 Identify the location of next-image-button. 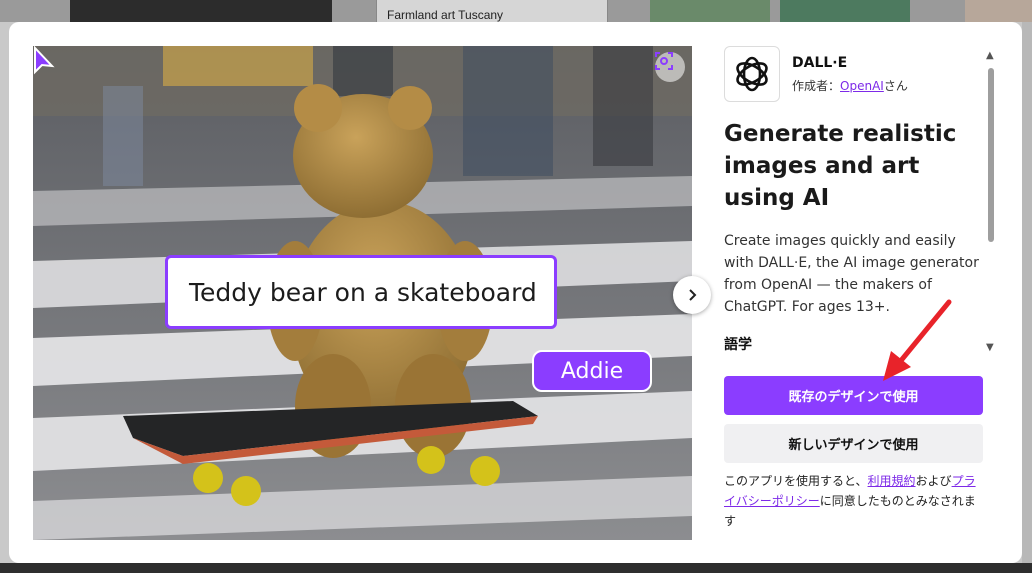
(692, 295).